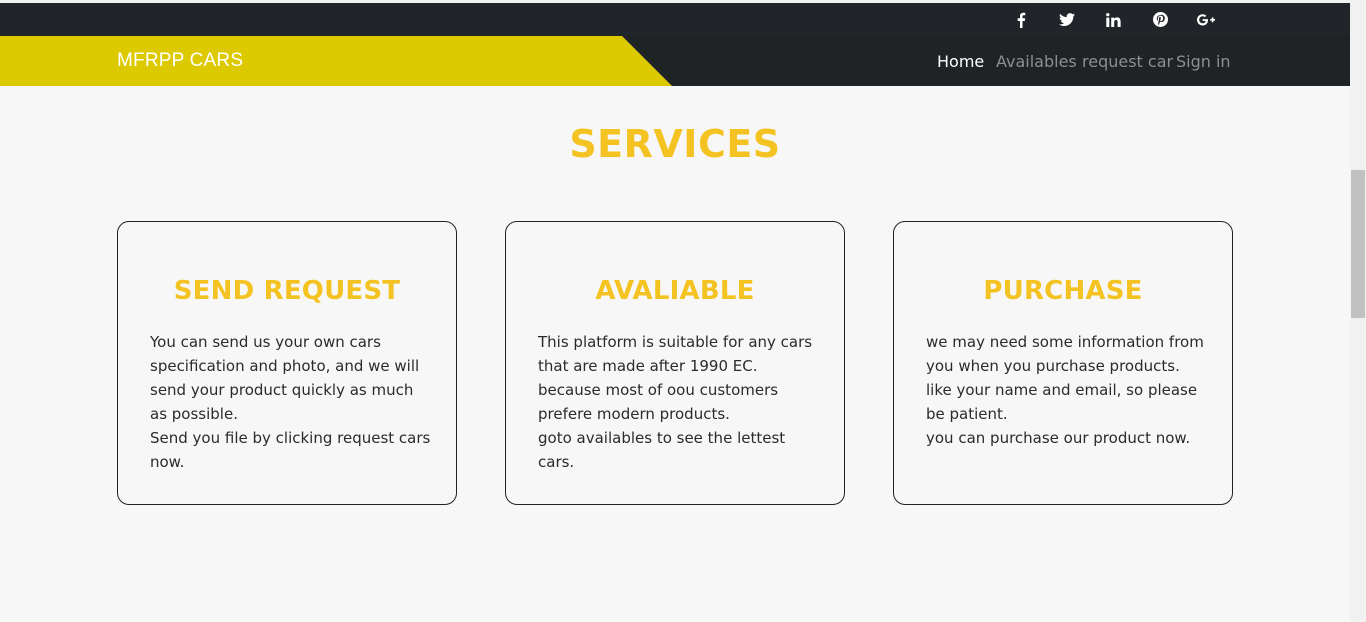  Describe the element at coordinates (662, 450) in the screenshot. I see `card-paragraph: goto availables to see the lettest cars.` at that location.